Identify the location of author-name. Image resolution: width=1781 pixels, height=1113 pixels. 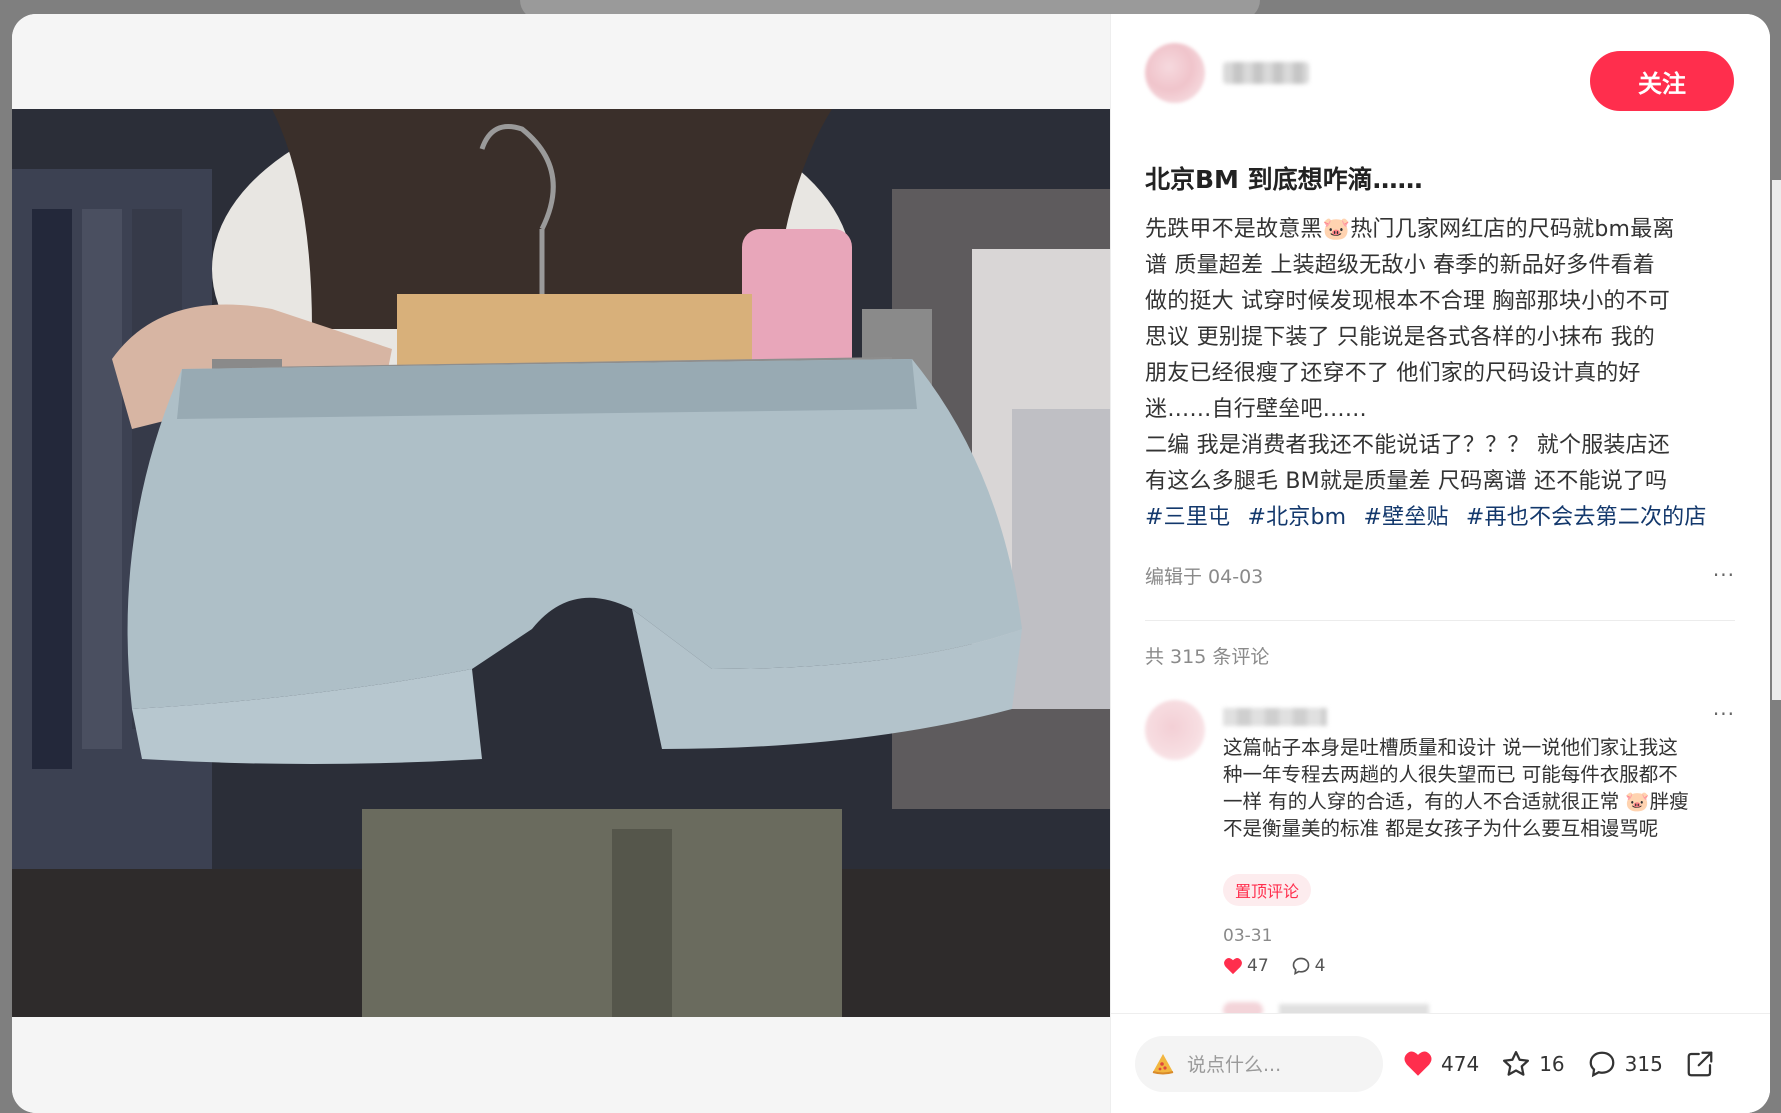
(1266, 73).